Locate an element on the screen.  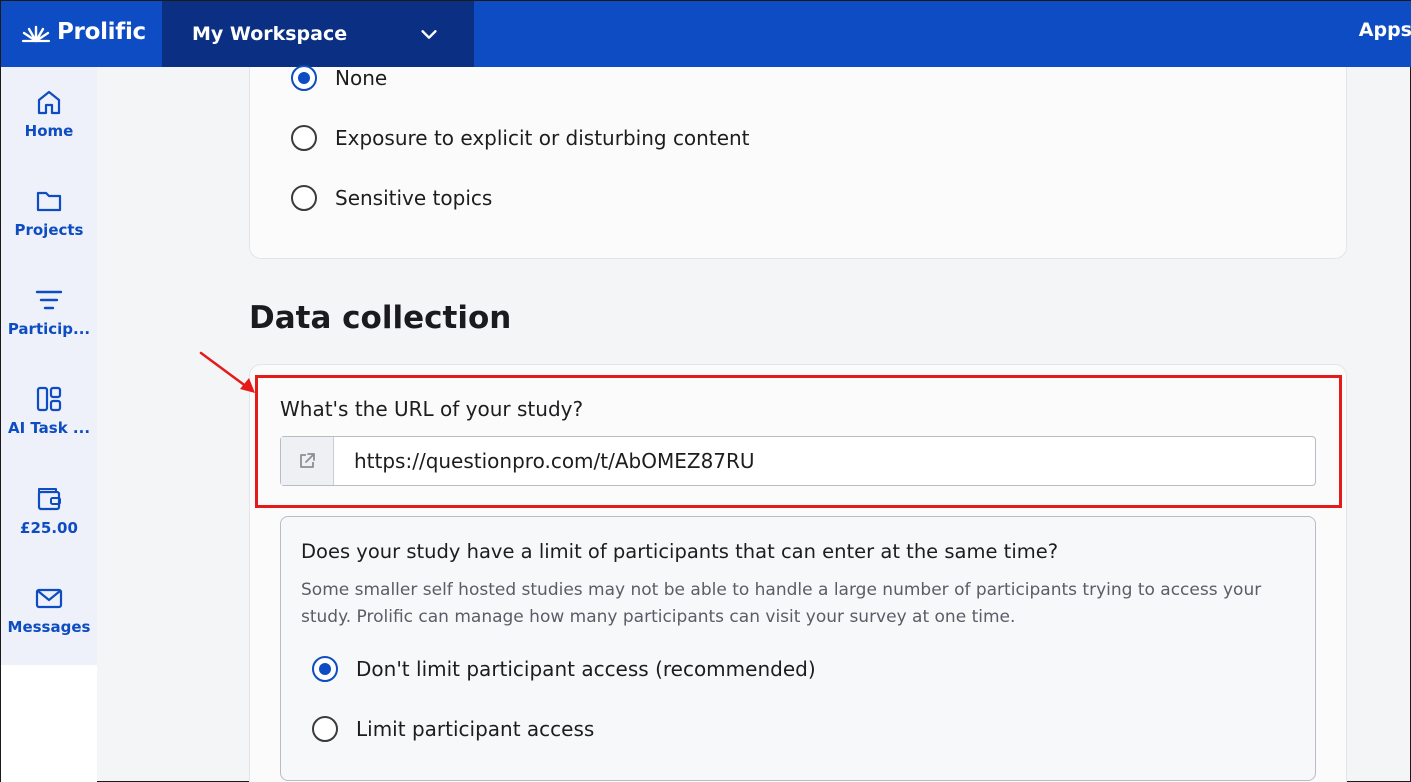
wallet-icon is located at coordinates (49, 499).